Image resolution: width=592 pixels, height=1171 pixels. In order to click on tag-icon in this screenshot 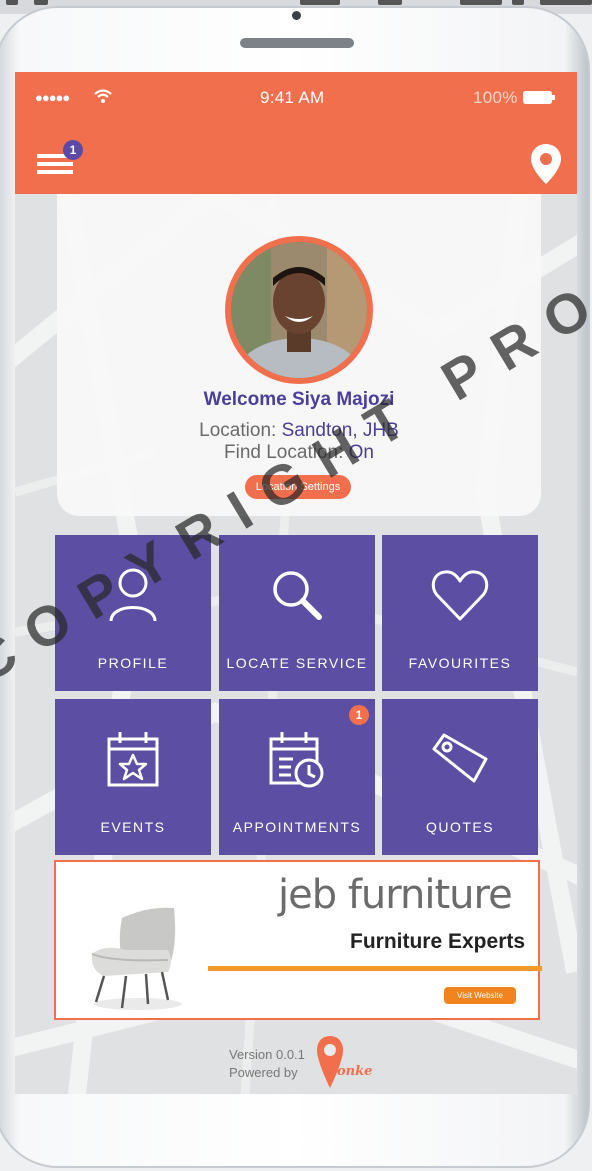, I will do `click(460, 758)`.